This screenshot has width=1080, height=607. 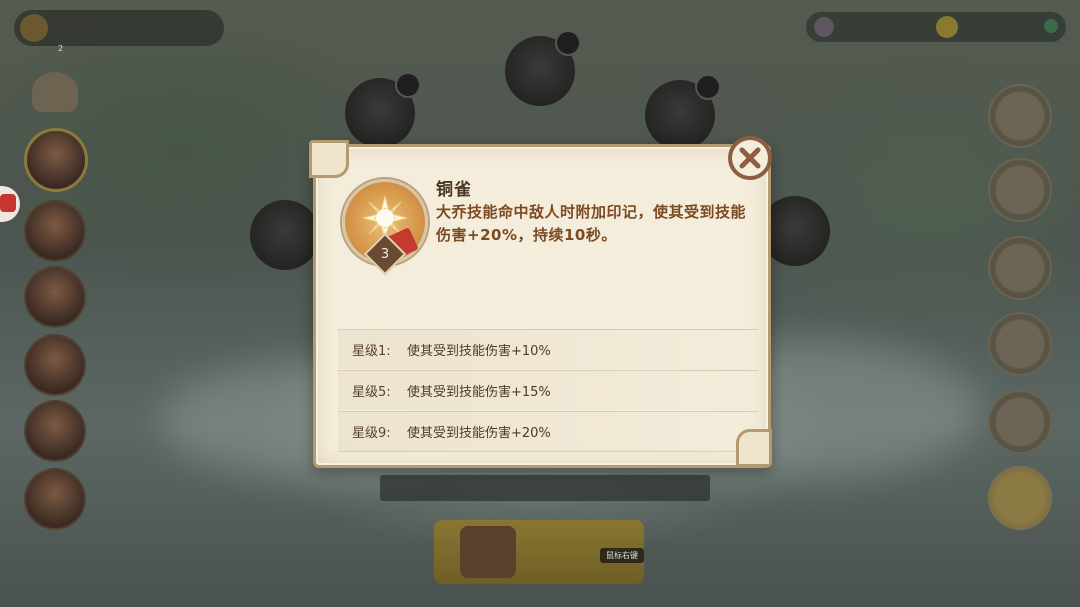 I want to click on star-level-label: 星级1:, so click(x=371, y=351).